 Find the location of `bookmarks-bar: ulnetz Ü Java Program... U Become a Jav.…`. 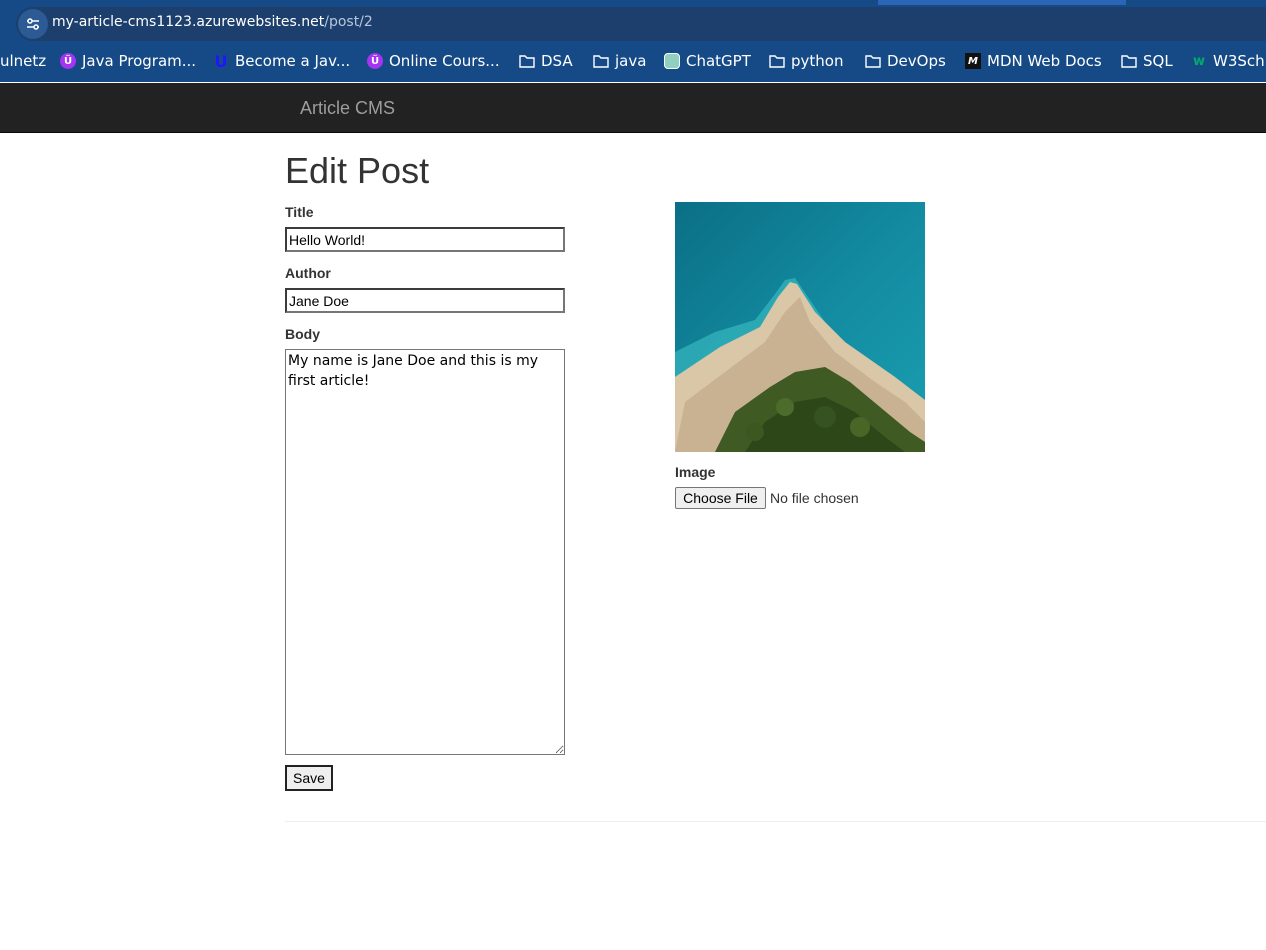

bookmarks-bar: ulnetz Ü Java Program... U Become a Jav.… is located at coordinates (633, 61).